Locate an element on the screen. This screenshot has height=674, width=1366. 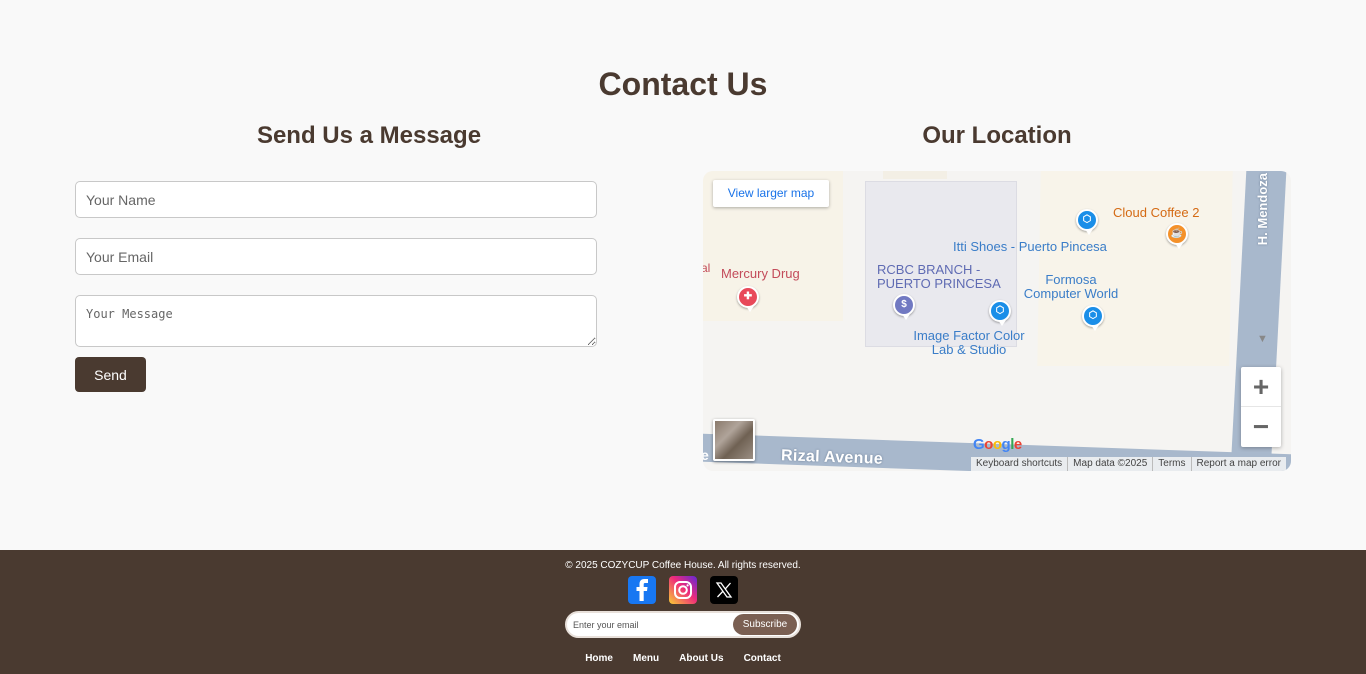
poi-label-cloud-coffee: Cloud Coffee 2 is located at coordinates (1156, 213).